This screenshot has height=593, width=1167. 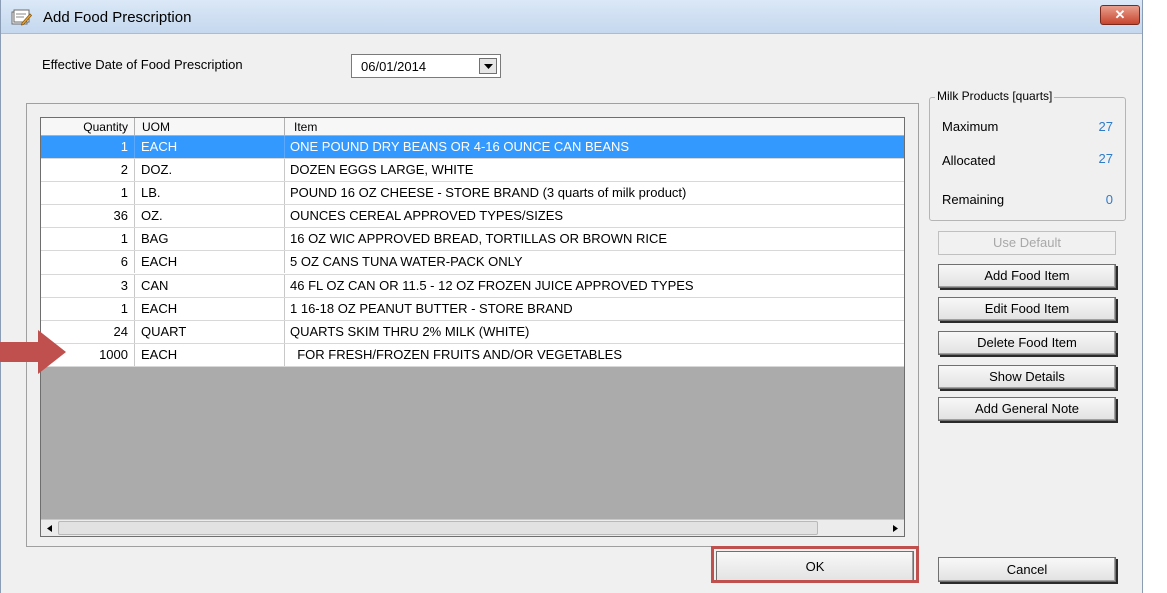 I want to click on grid-header: Quantity UOM Item, so click(x=472, y=127).